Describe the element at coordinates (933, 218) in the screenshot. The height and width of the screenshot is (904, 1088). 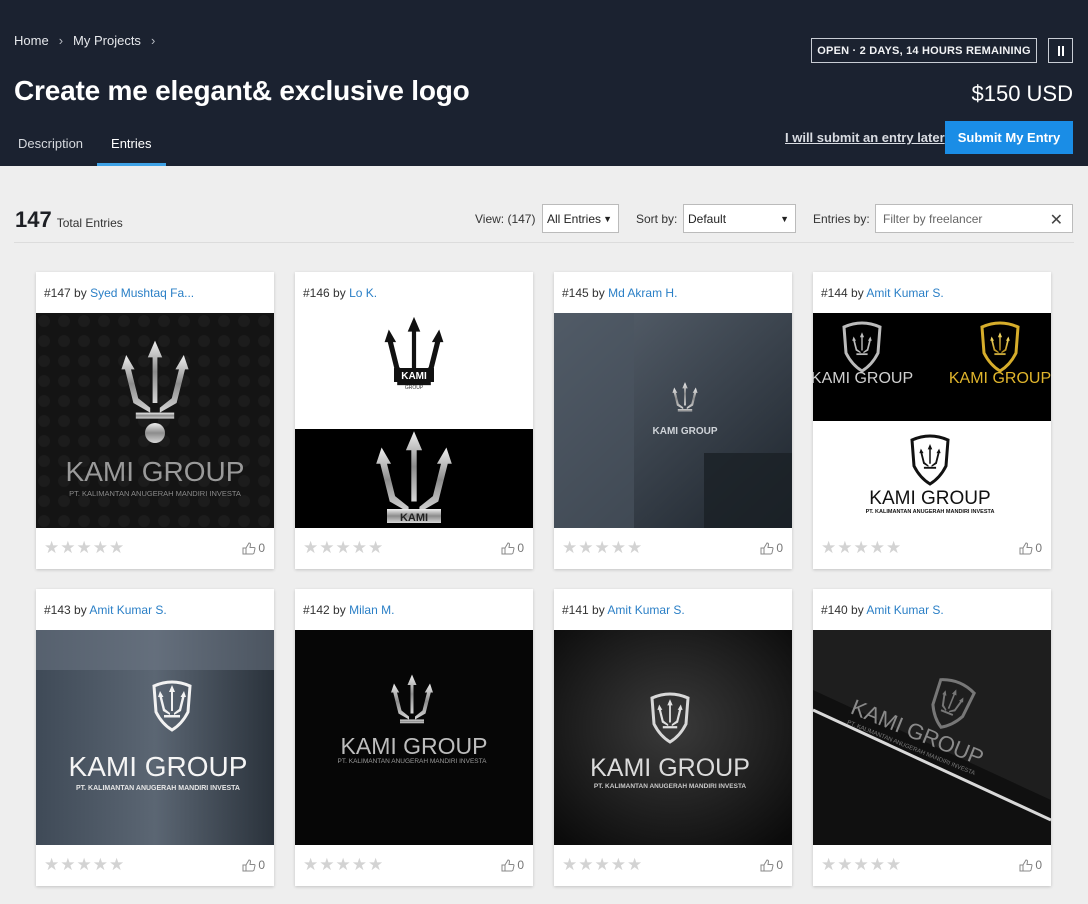
I see `filter-placeholder: Filter by freelancer` at that location.